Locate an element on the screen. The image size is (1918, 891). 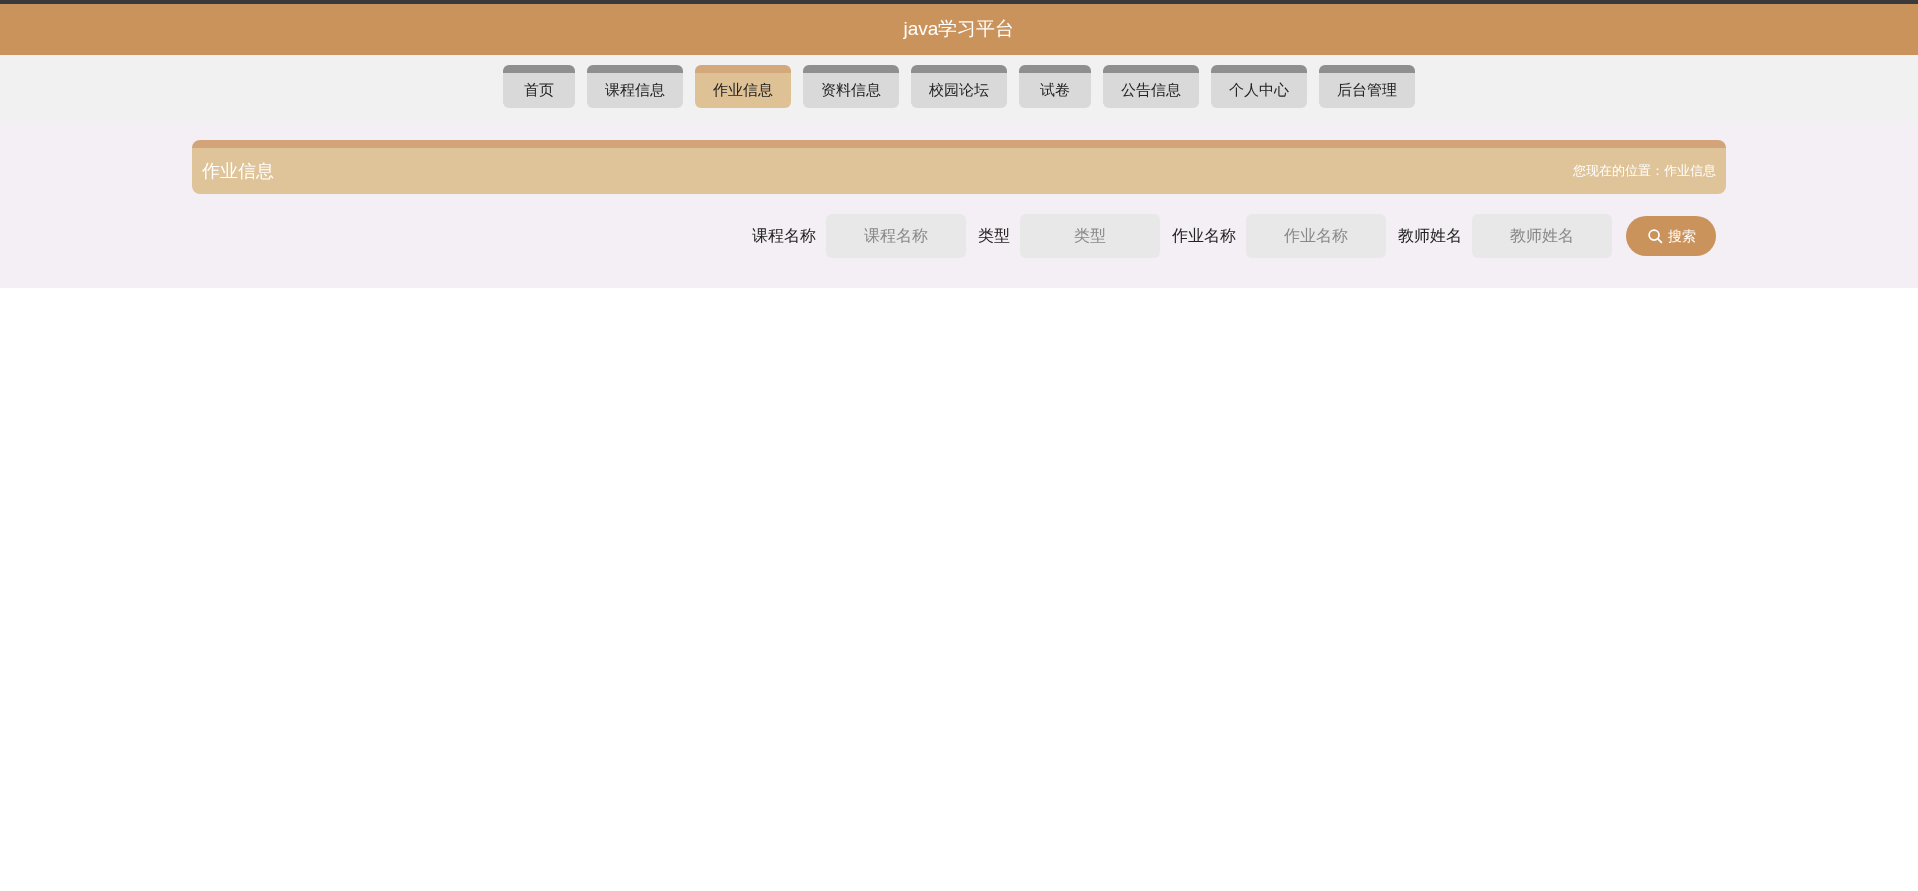
breadcrumb: 您现在的位置：作业信息 is located at coordinates (1644, 171).